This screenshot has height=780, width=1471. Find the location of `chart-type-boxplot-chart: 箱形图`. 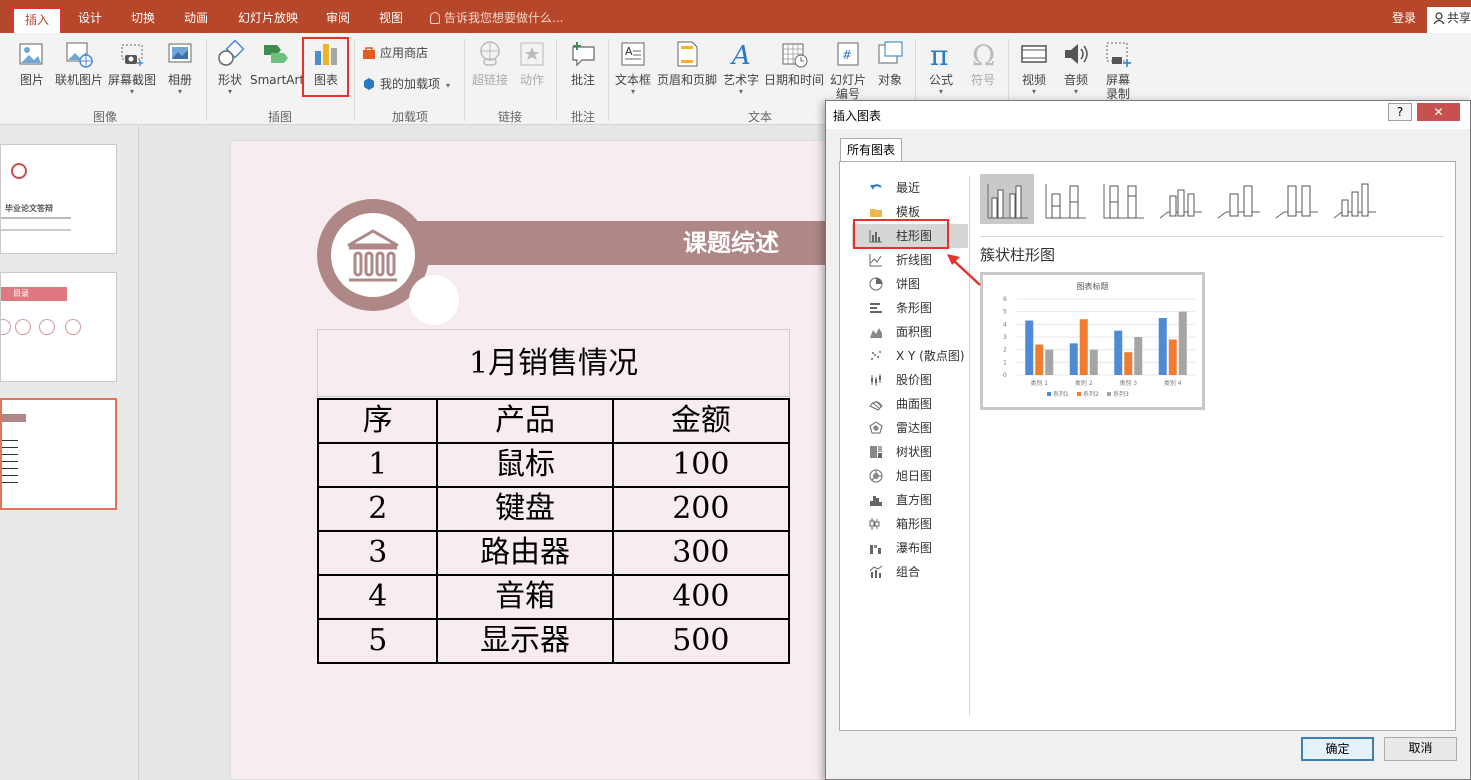

chart-type-boxplot-chart: 箱形图 is located at coordinates (910, 524).